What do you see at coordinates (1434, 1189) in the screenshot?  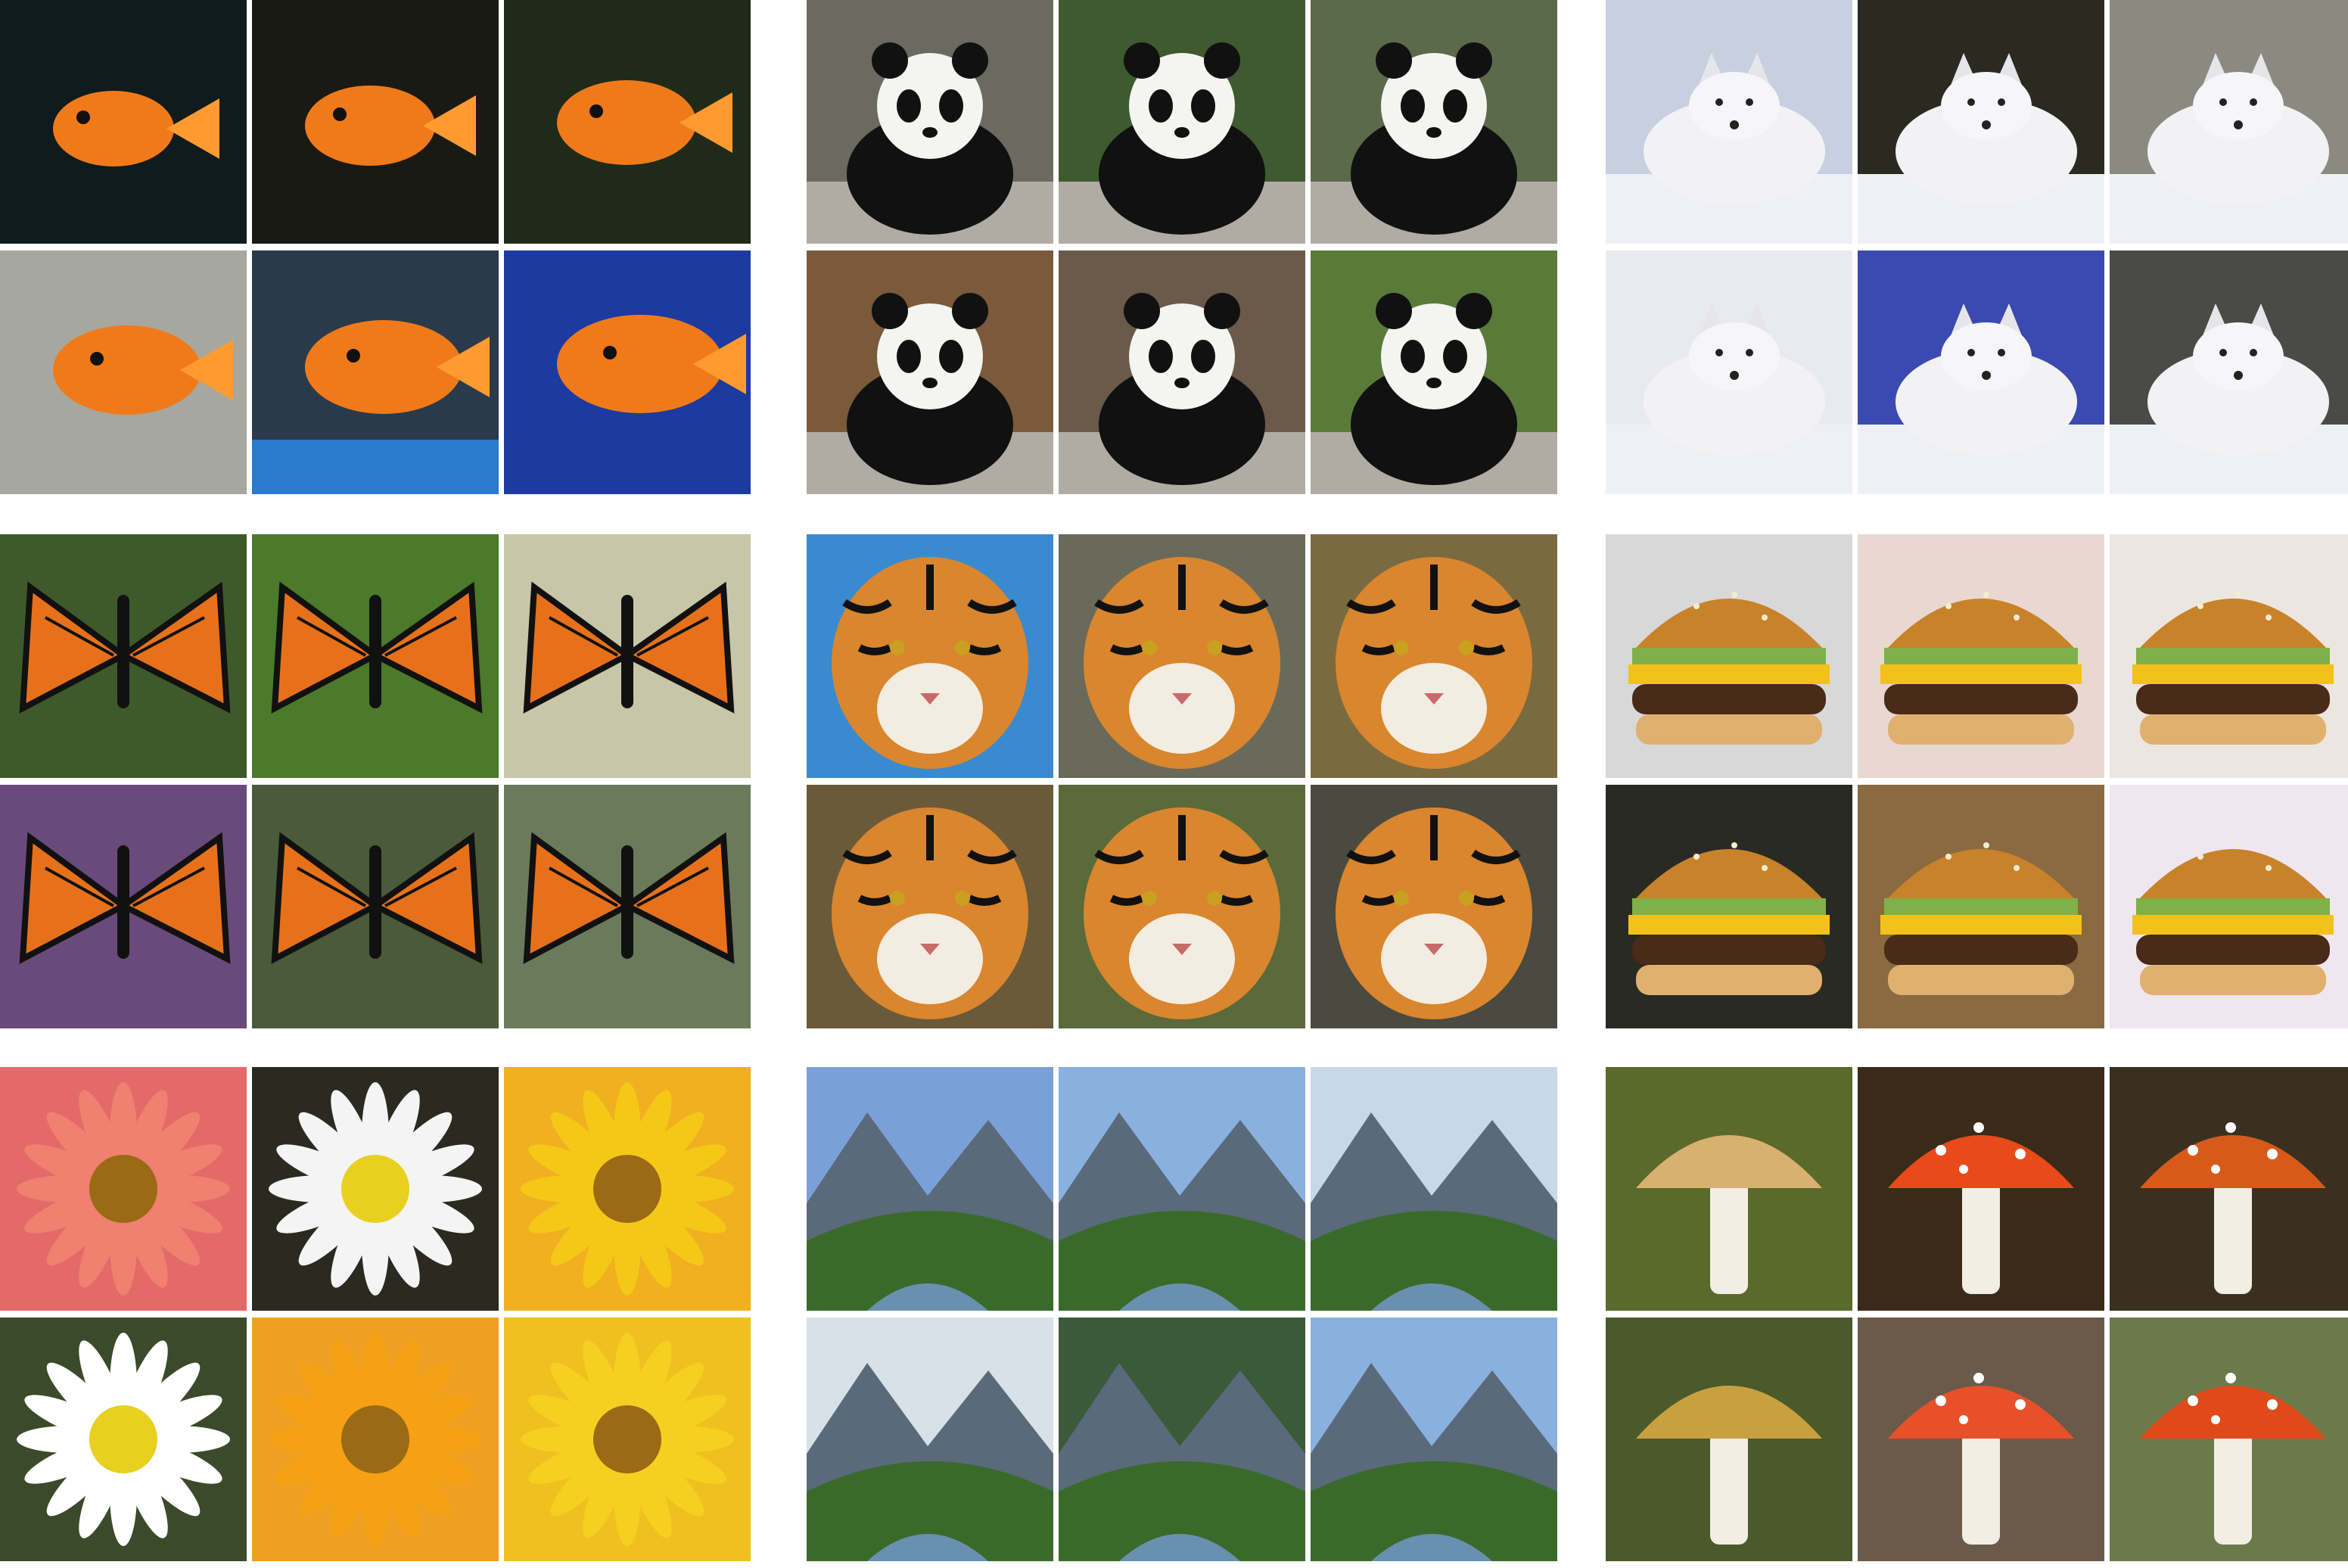 I see `valley-3-image` at bounding box center [1434, 1189].